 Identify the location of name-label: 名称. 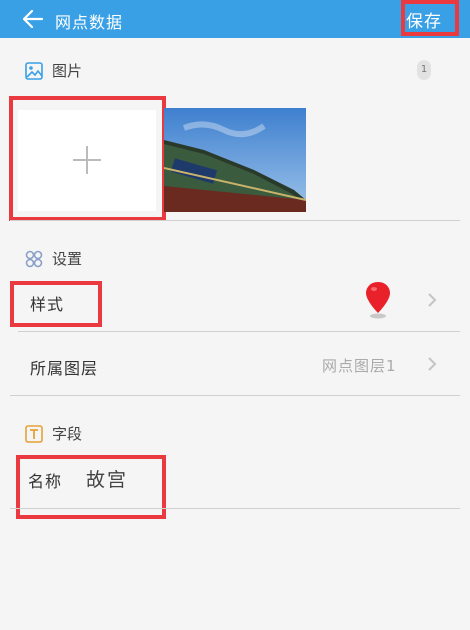
(45, 481).